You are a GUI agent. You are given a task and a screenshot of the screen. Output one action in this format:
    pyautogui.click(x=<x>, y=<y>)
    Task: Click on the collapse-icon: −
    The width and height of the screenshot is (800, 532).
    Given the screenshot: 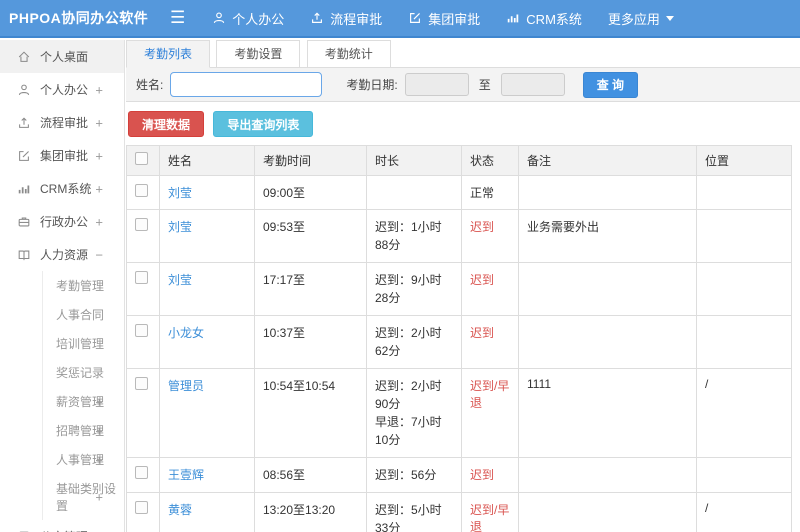 What is the action you would take?
    pyautogui.click(x=99, y=254)
    